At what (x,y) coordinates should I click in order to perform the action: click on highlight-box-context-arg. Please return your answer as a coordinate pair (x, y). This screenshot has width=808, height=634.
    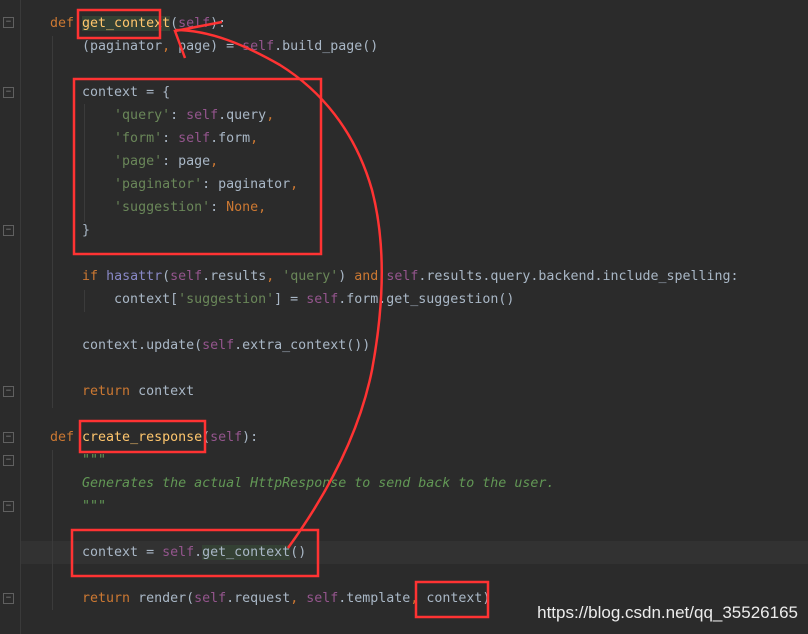
    Looking at the image, I should click on (452, 599).